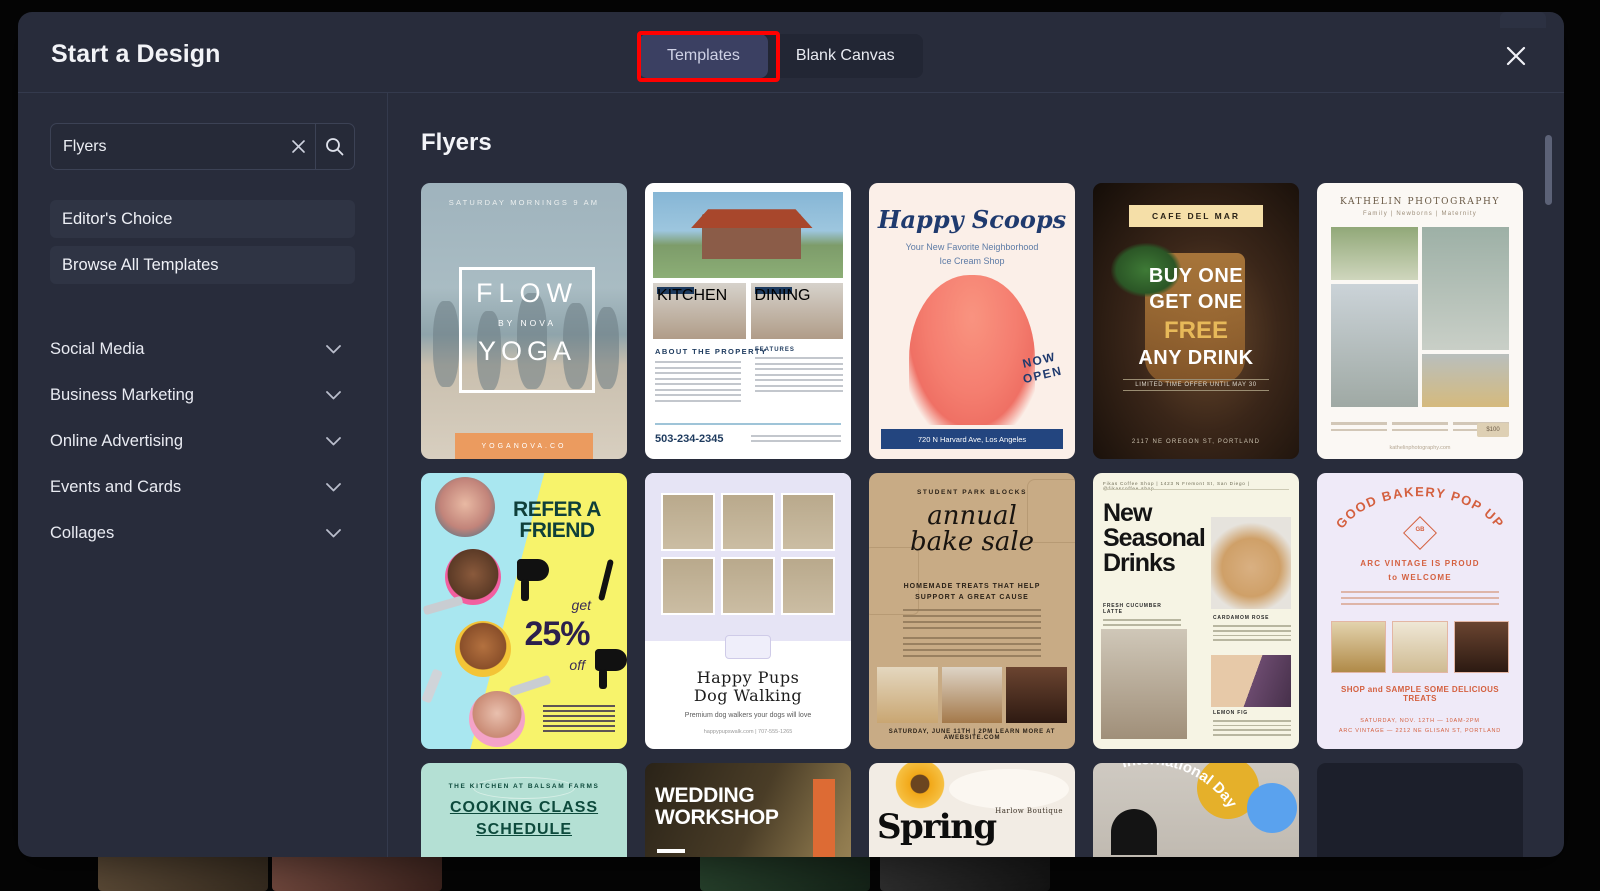 The width and height of the screenshot is (1600, 891). I want to click on modal-header: Start a Design Templates Blank Canvas, so click(791, 52).